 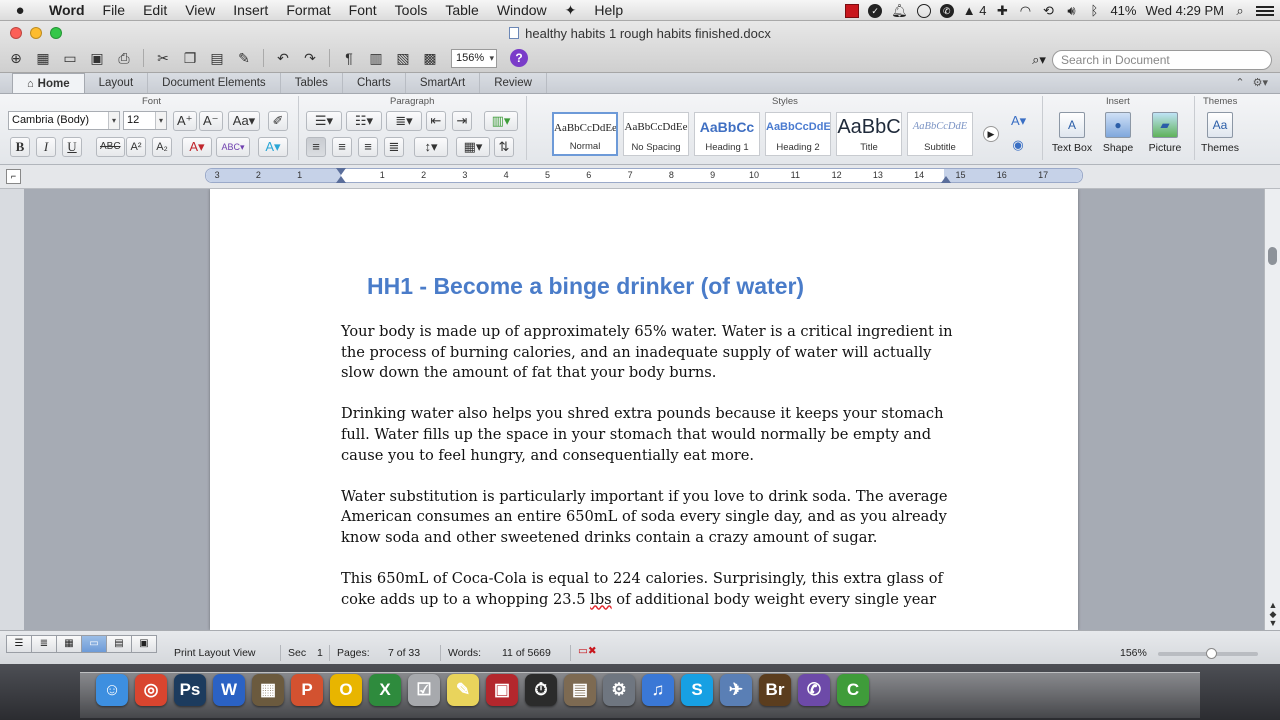 What do you see at coordinates (697, 690) in the screenshot?
I see `skype-icon: S` at bounding box center [697, 690].